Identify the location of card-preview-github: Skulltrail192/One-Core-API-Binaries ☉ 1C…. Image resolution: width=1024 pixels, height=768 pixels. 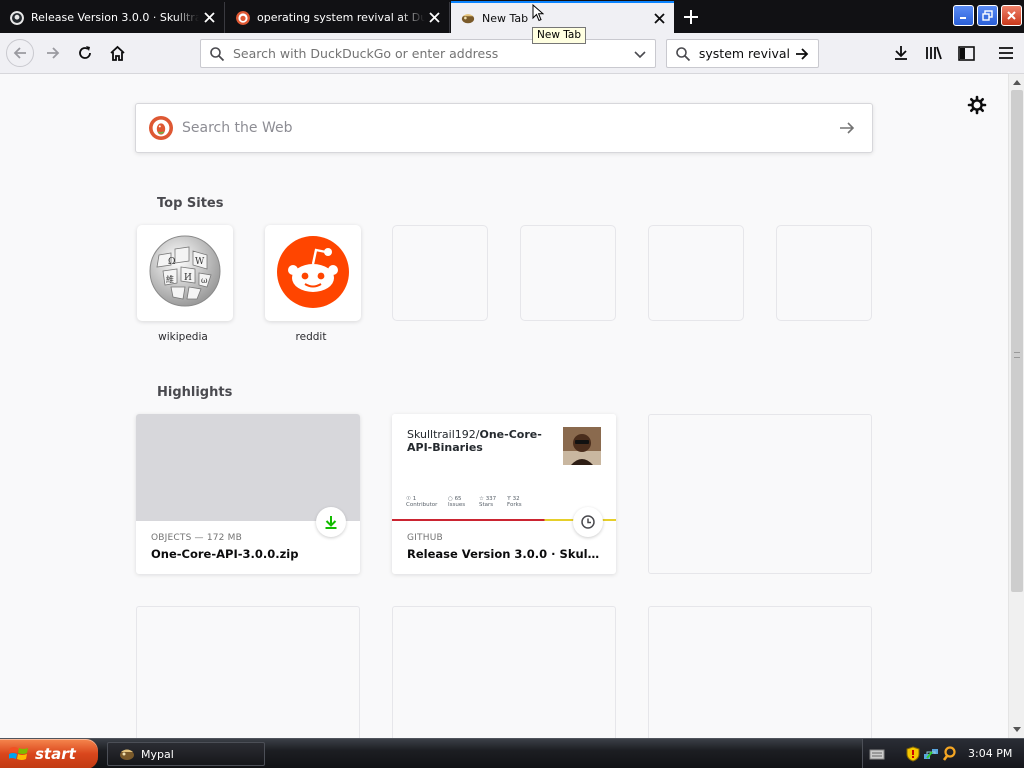
(504, 467).